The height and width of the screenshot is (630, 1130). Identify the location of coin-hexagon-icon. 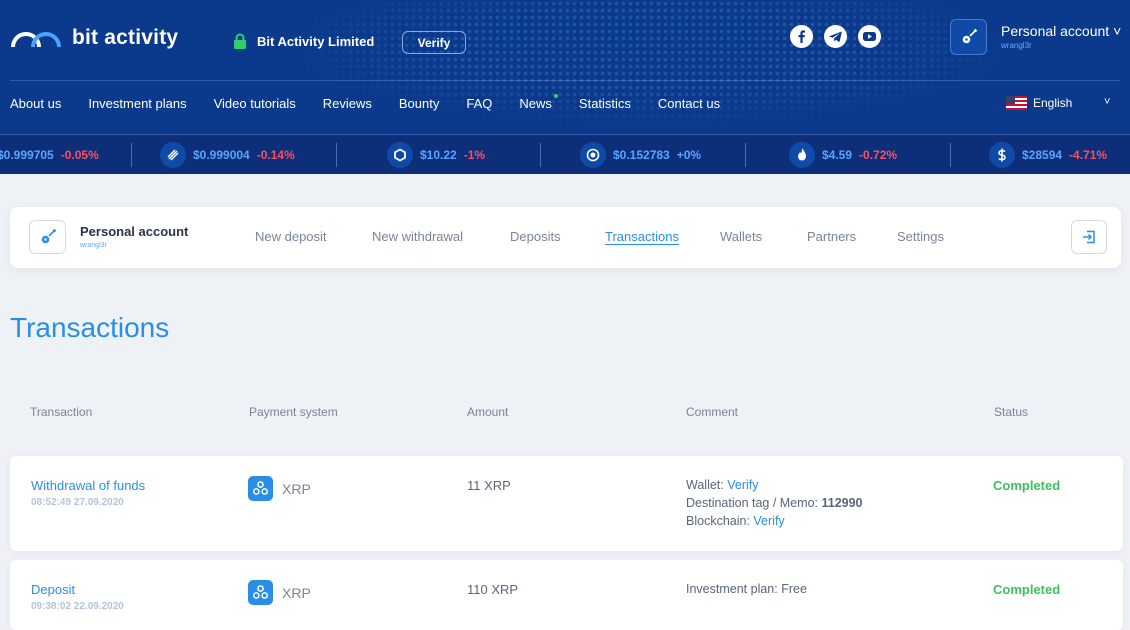
(400, 155).